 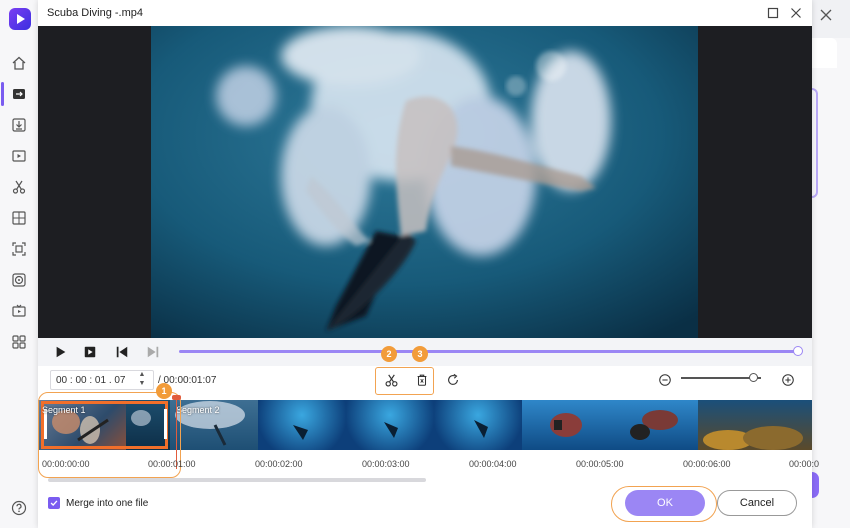 I want to click on cancel-button: Cancel, so click(x=757, y=503).